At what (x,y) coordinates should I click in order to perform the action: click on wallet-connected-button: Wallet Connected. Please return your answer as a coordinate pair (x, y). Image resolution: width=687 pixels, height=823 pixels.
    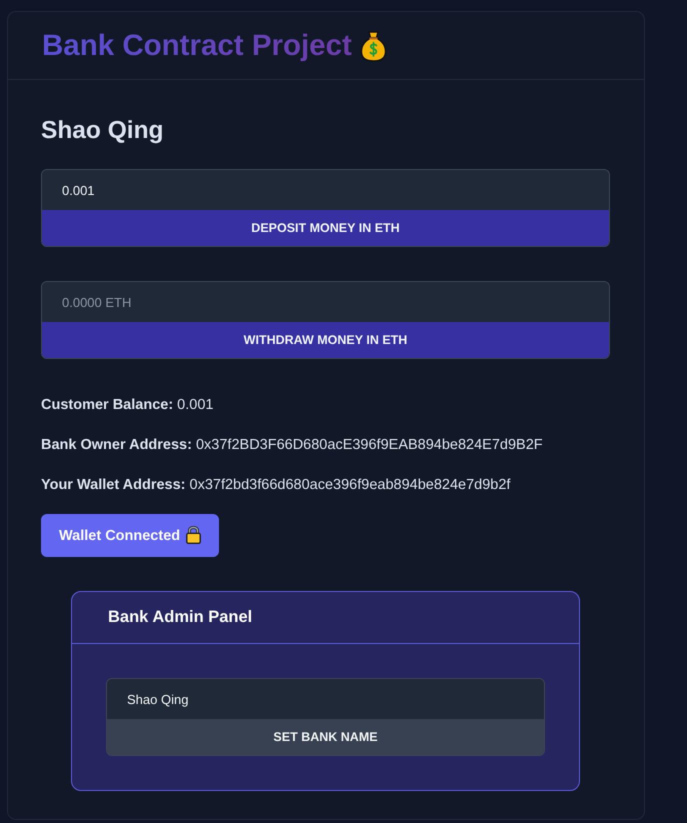
    Looking at the image, I should click on (130, 535).